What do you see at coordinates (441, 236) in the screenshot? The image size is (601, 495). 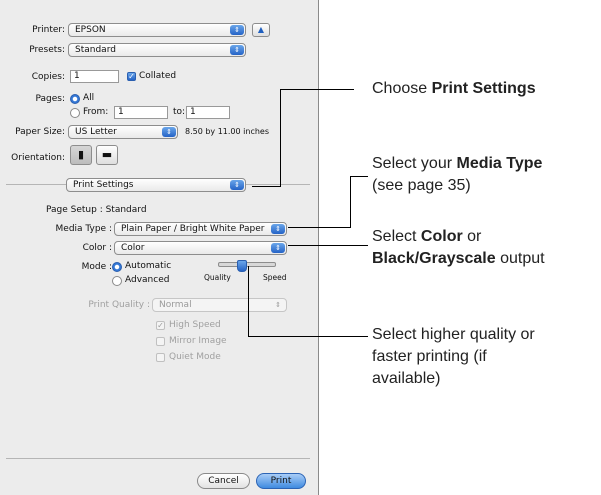 I see `callout-emphasis: Color` at bounding box center [441, 236].